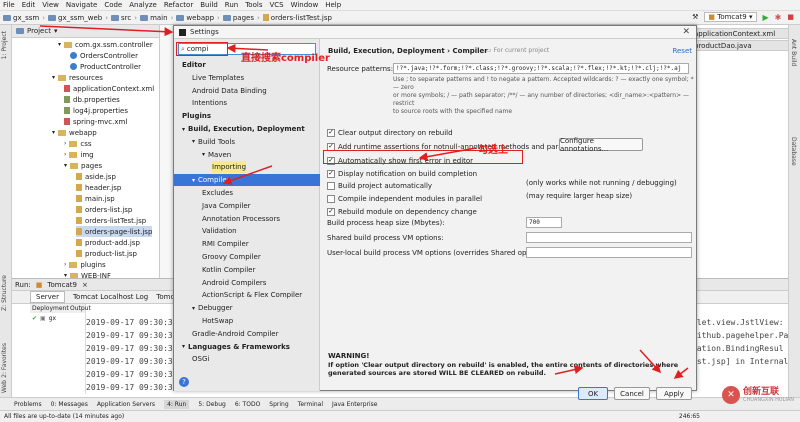 The image size is (800, 422). I want to click on tree-item: › plugins, so click(85, 264).